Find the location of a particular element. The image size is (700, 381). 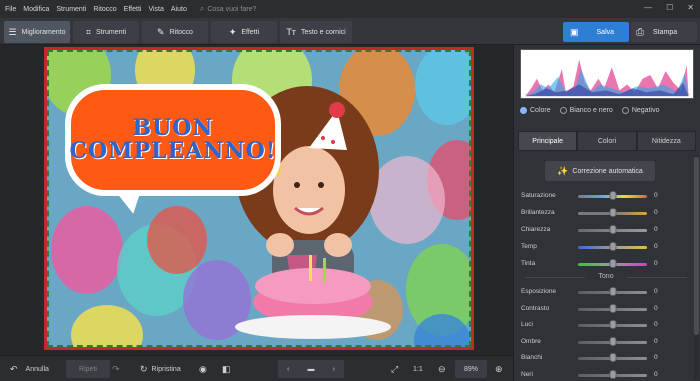

slider-ombre: Ombre 0 is located at coordinates (606, 342).